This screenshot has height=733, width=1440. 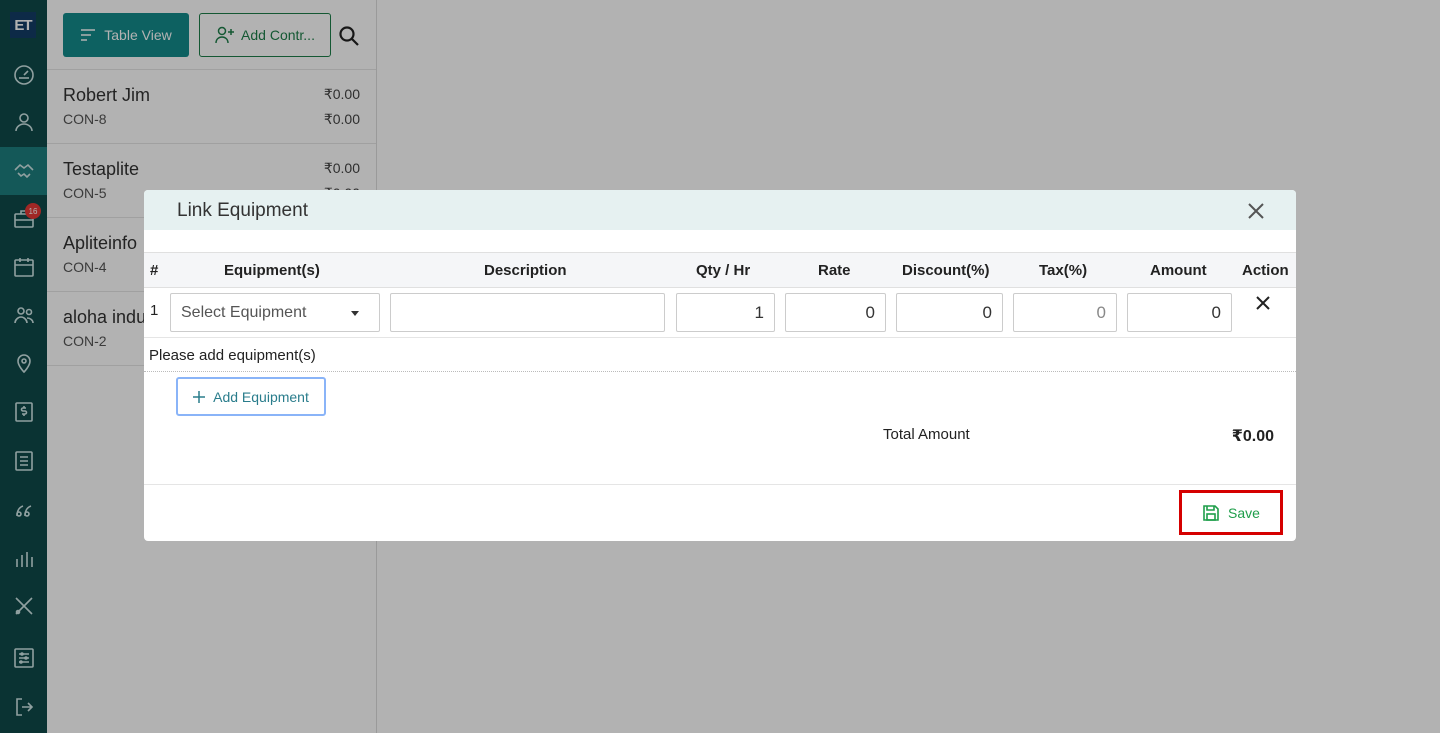 What do you see at coordinates (1252, 436) in the screenshot?
I see `total-amount-value: ₹0.00` at bounding box center [1252, 436].